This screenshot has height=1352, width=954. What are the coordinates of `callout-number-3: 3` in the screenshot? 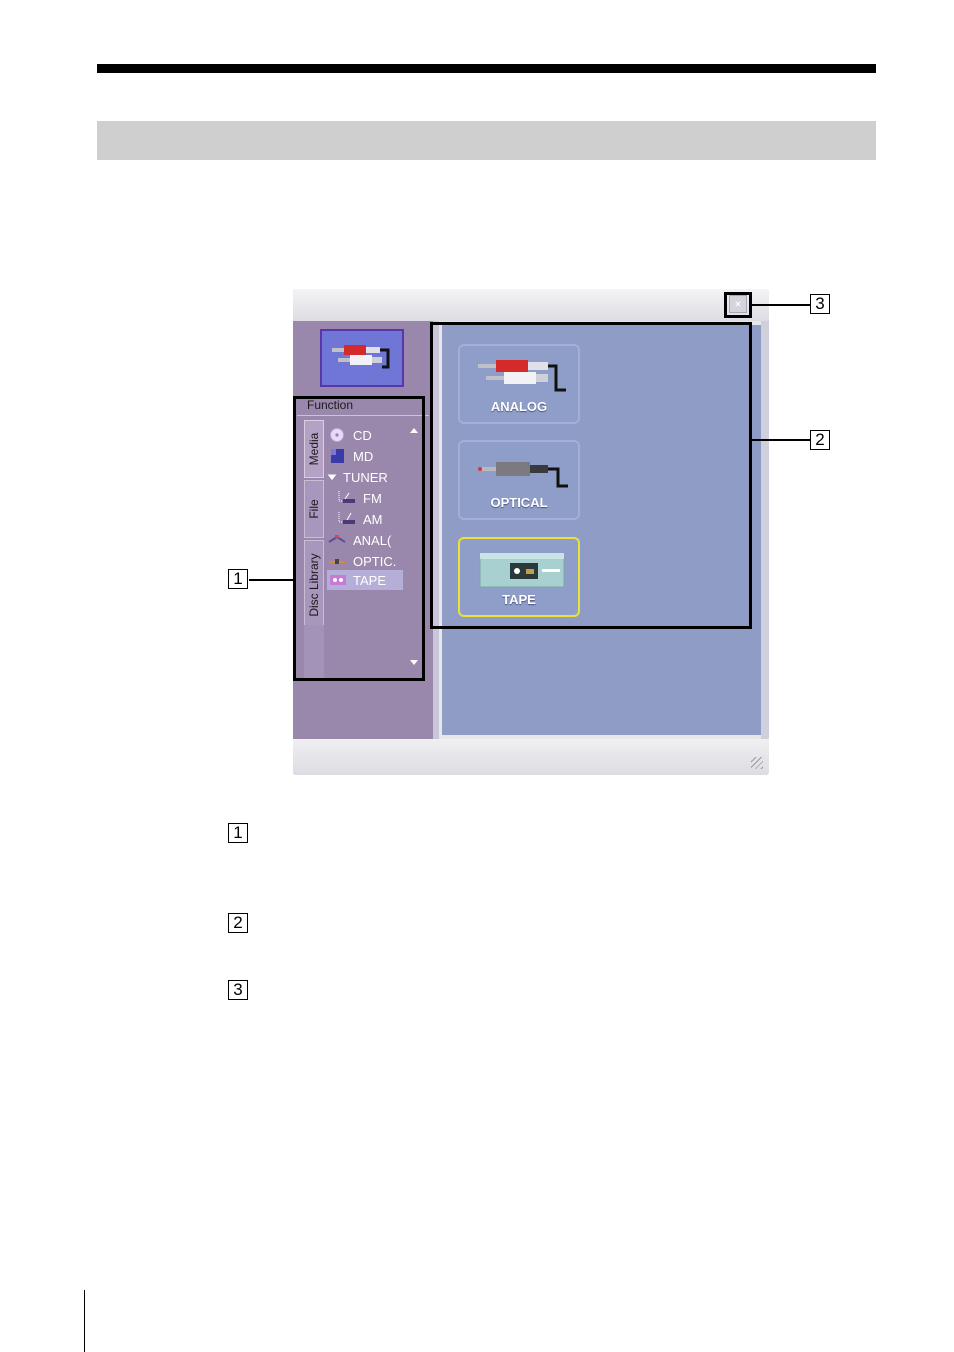 It's located at (820, 304).